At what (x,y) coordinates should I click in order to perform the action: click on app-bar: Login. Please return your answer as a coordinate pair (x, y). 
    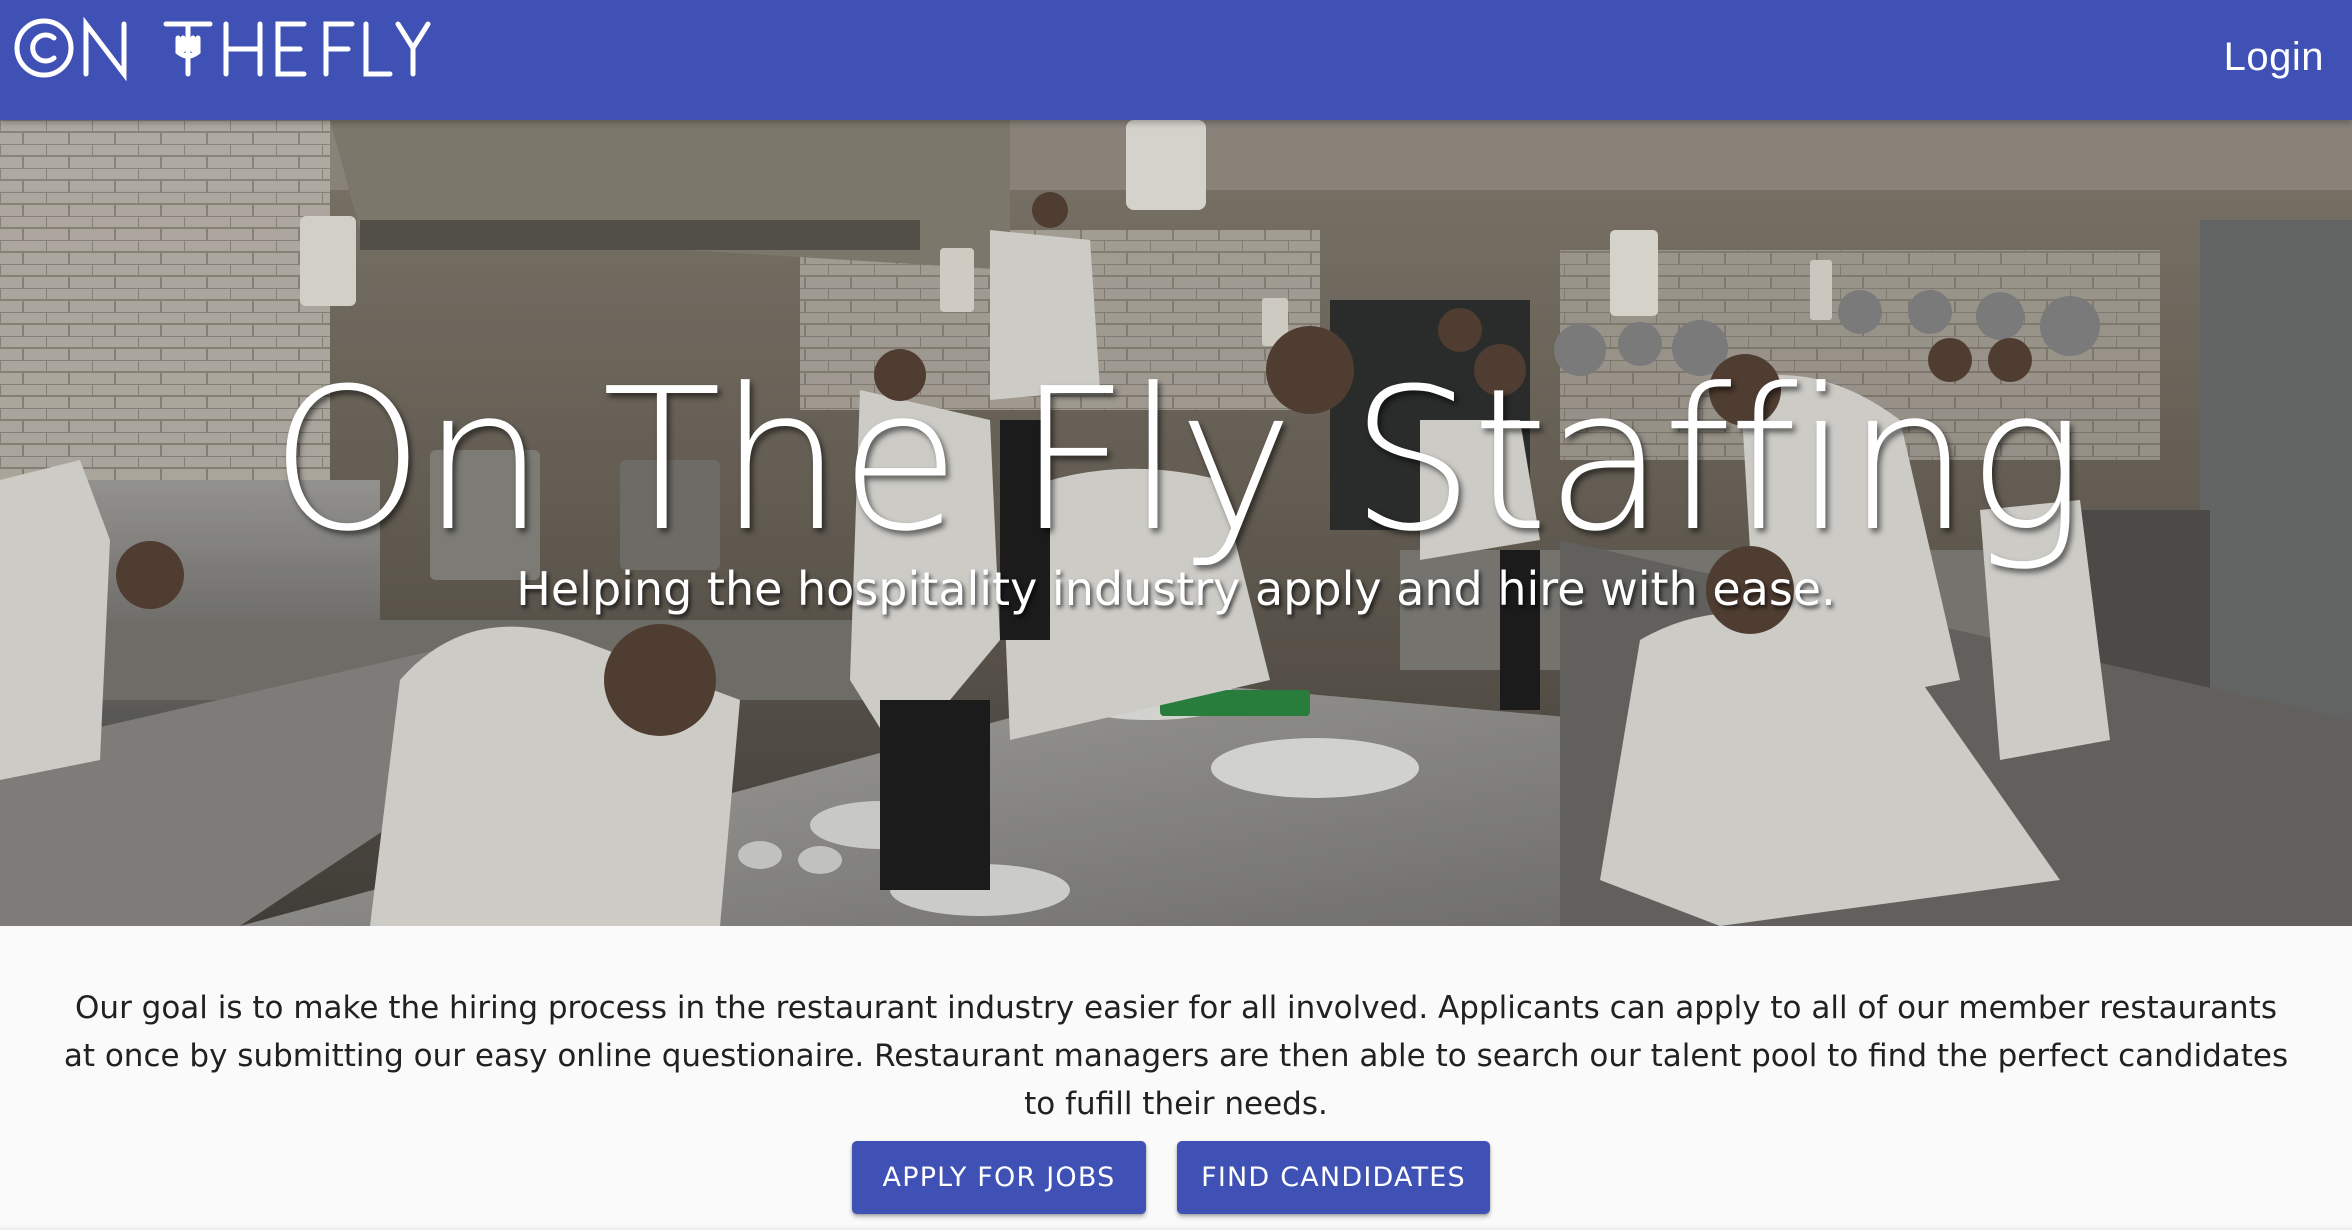
    Looking at the image, I should click on (1176, 60).